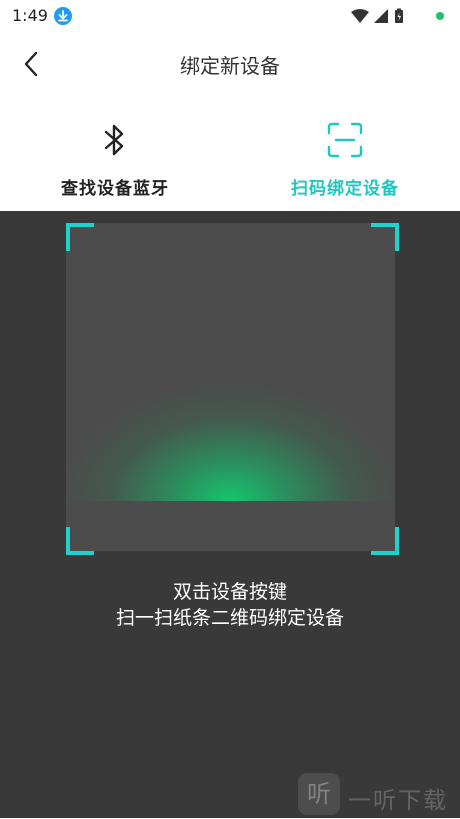 The height and width of the screenshot is (819, 460). What do you see at coordinates (360, 16) in the screenshot?
I see `wifi-icon` at bounding box center [360, 16].